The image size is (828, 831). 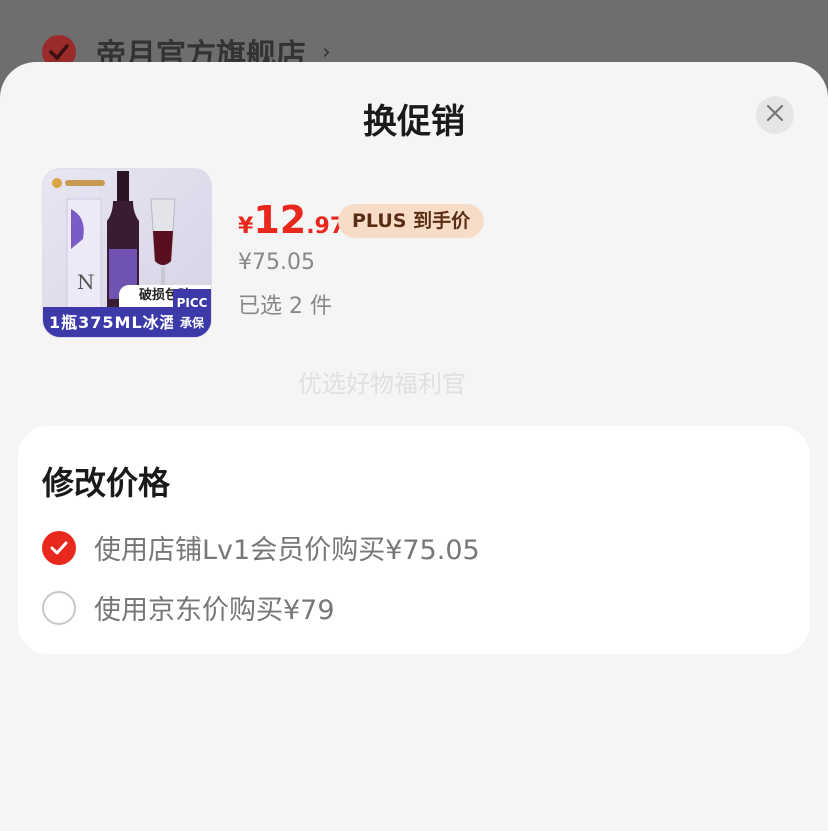 I want to click on price-option-member: 使用店铺Lv1会员价购买¥75.05, so click(x=261, y=547).